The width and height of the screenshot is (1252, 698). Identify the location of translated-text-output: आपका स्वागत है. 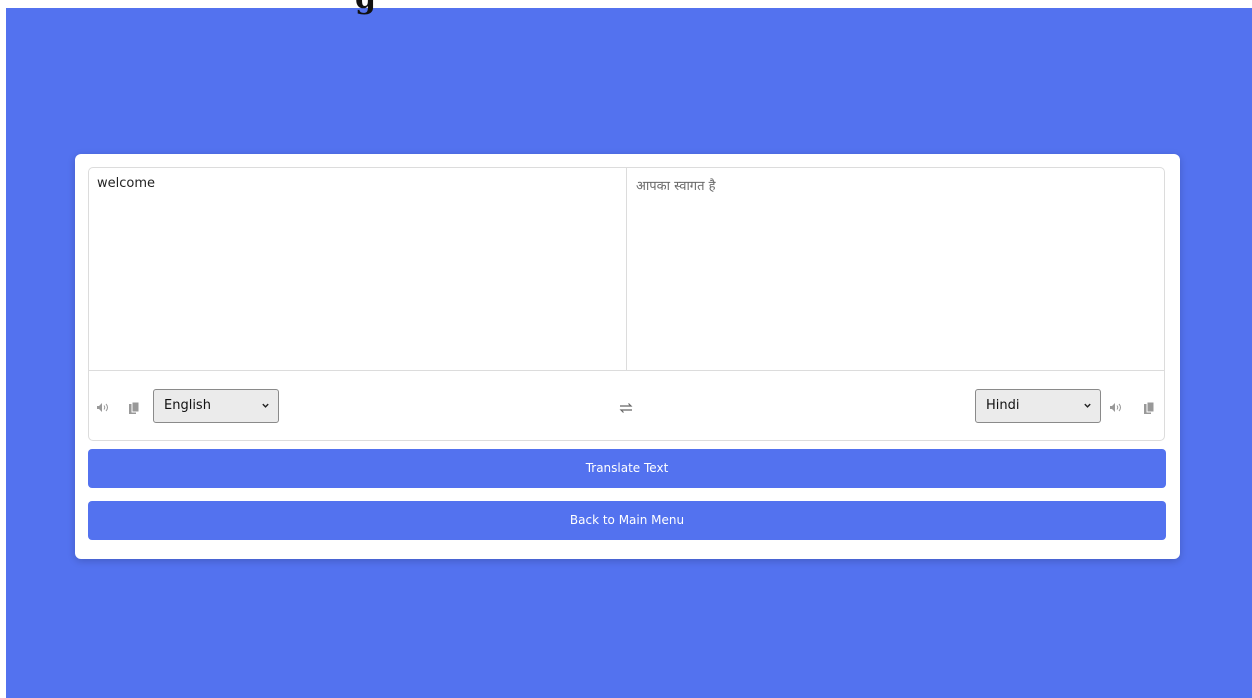
(897, 269).